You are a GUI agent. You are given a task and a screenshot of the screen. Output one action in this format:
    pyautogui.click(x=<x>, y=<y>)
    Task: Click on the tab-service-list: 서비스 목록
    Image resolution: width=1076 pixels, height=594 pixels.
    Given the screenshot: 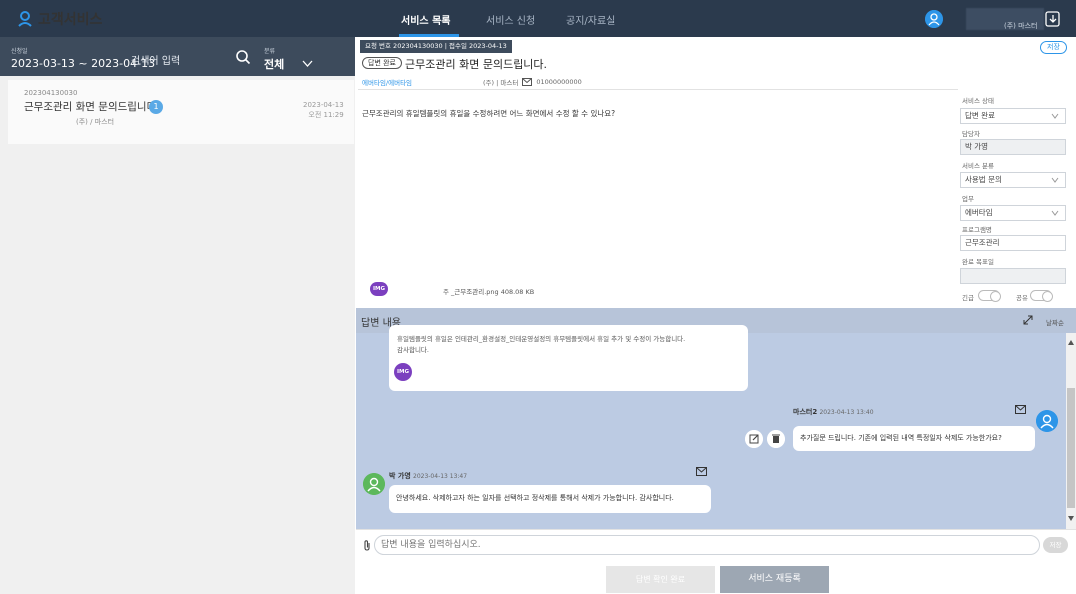 What is the action you would take?
    pyautogui.click(x=425, y=19)
    